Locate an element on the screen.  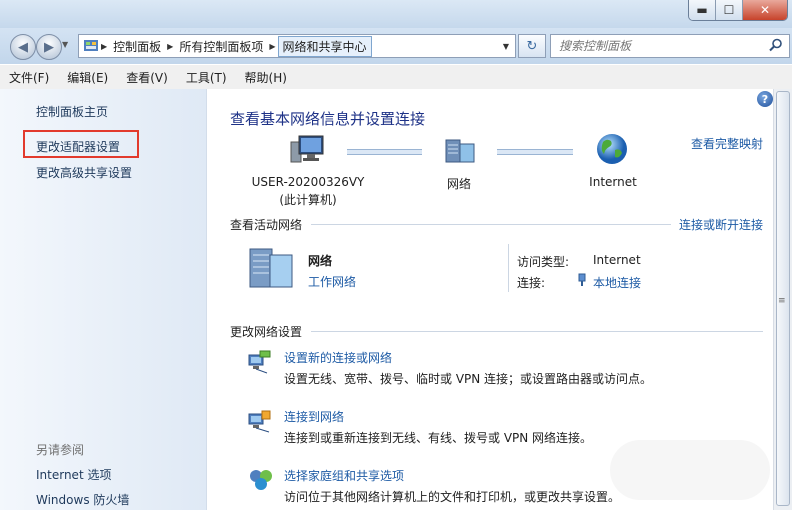
computer-name: USER-20200326VY is located at coordinates (308, 182).